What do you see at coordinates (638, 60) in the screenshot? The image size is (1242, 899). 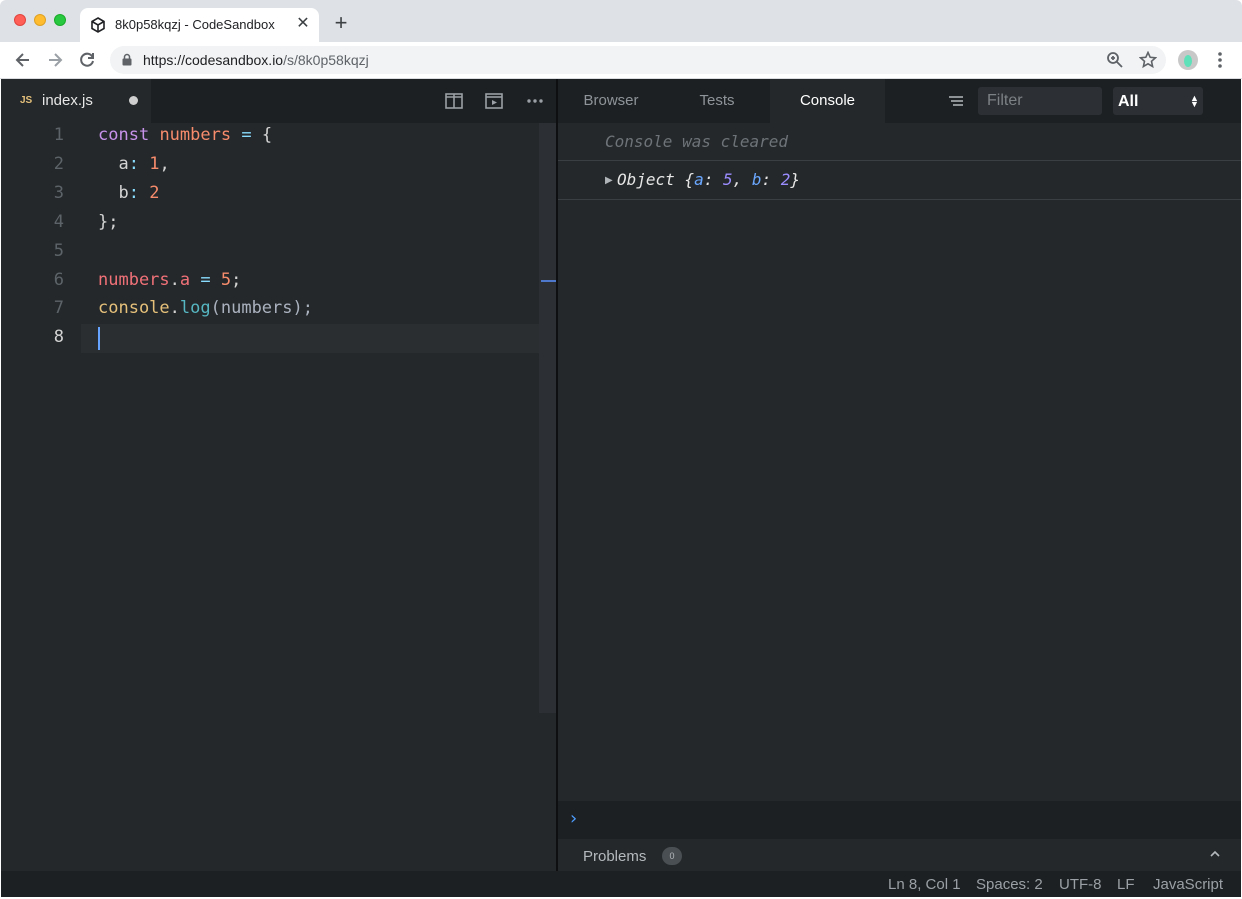 I see `address-bar: https://codesandbox.io/s/8k0p58kqzj` at bounding box center [638, 60].